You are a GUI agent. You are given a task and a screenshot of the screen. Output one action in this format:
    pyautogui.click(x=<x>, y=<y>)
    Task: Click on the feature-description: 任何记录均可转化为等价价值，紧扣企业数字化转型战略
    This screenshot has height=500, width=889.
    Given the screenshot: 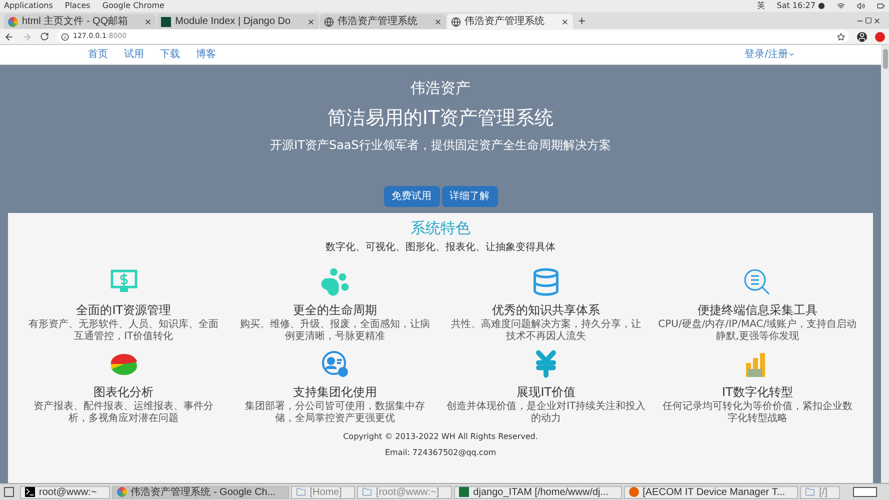 What is the action you would take?
    pyautogui.click(x=757, y=413)
    